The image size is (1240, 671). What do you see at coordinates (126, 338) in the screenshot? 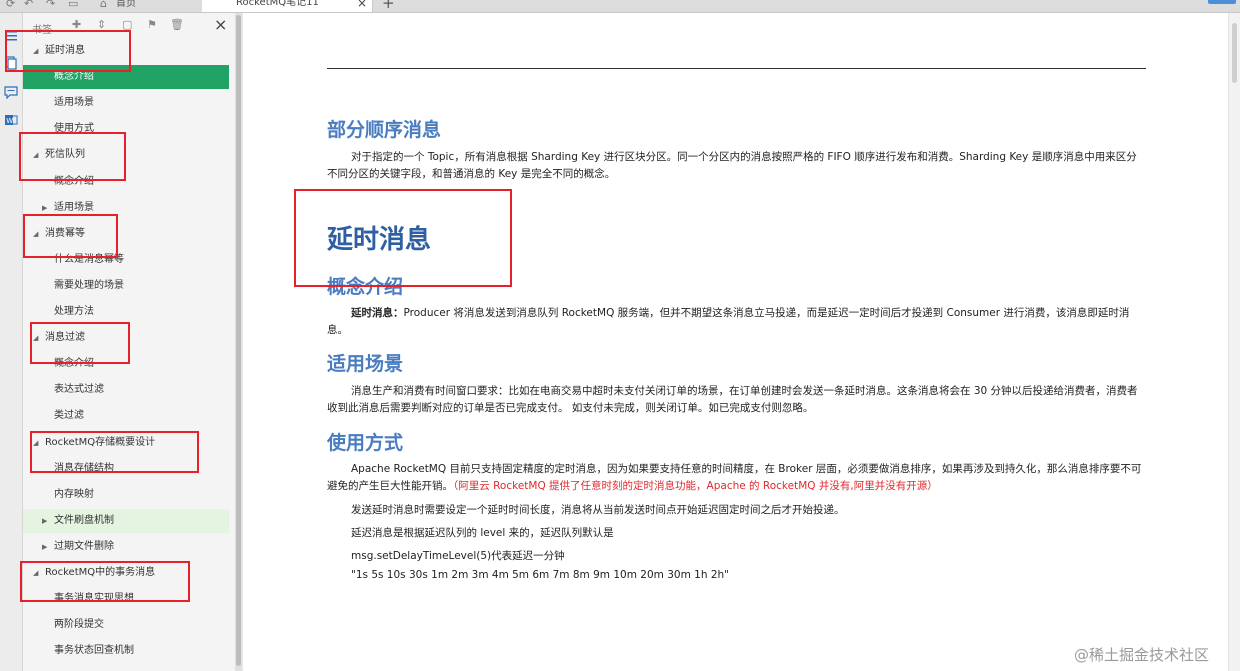
I see `bookmark-item: ◢ 消息过滤` at bounding box center [126, 338].